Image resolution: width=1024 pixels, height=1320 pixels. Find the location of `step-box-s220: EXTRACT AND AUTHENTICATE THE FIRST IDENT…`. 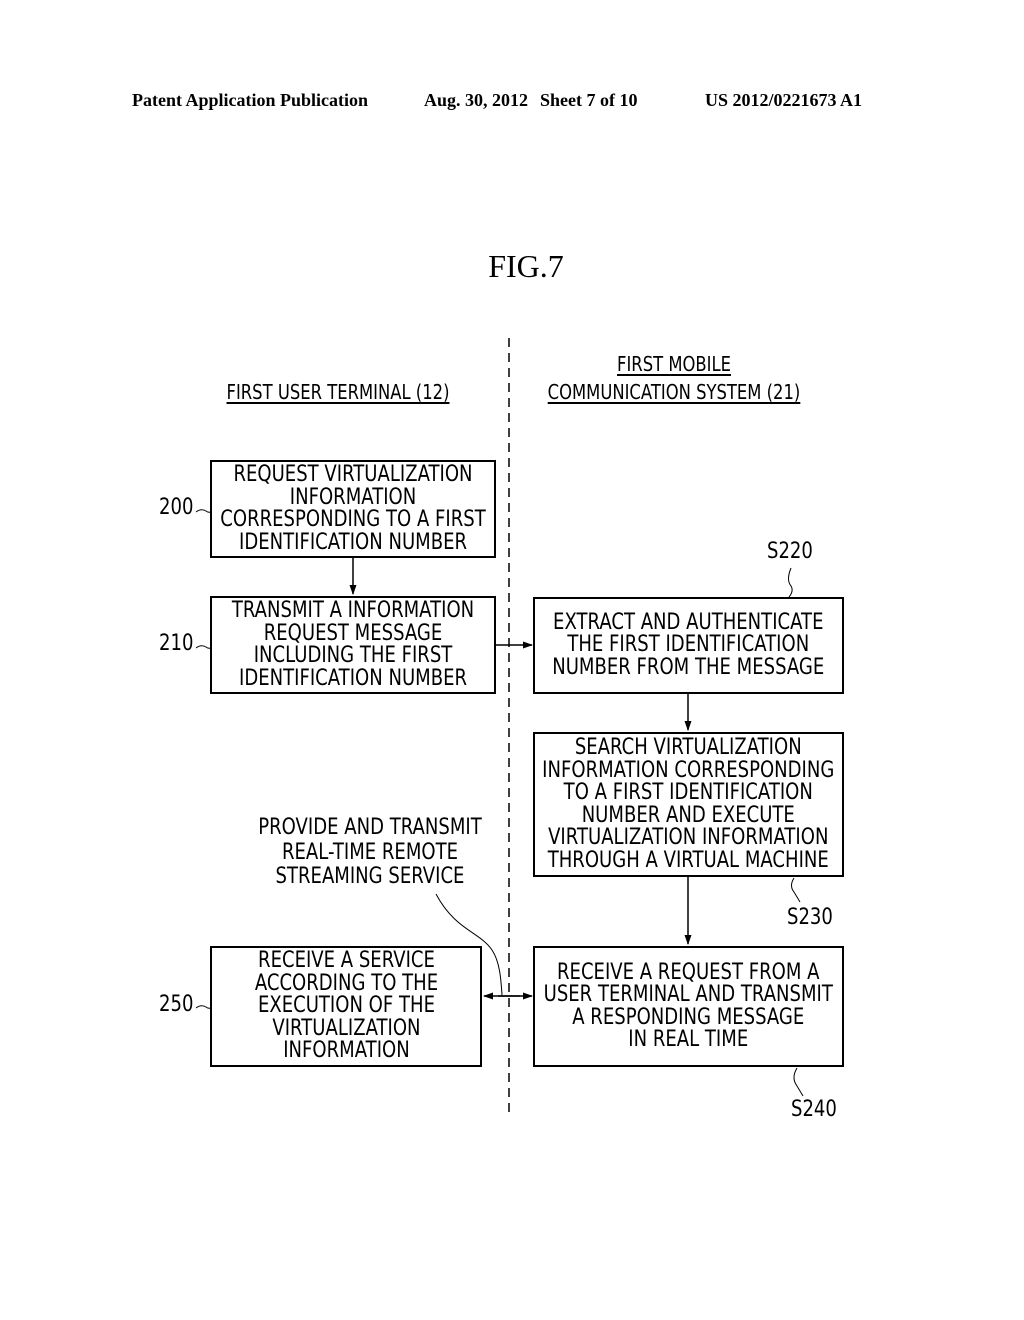

step-box-s220: EXTRACT AND AUTHENTICATE THE FIRST IDENT… is located at coordinates (688, 645).